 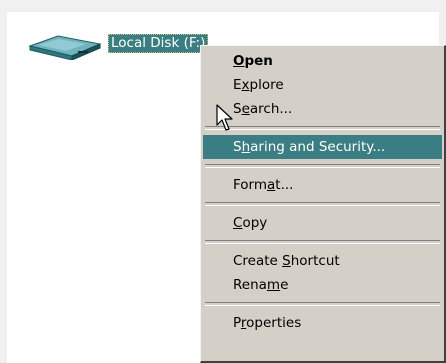 What do you see at coordinates (65, 47) in the screenshot?
I see `drive-icon` at bounding box center [65, 47].